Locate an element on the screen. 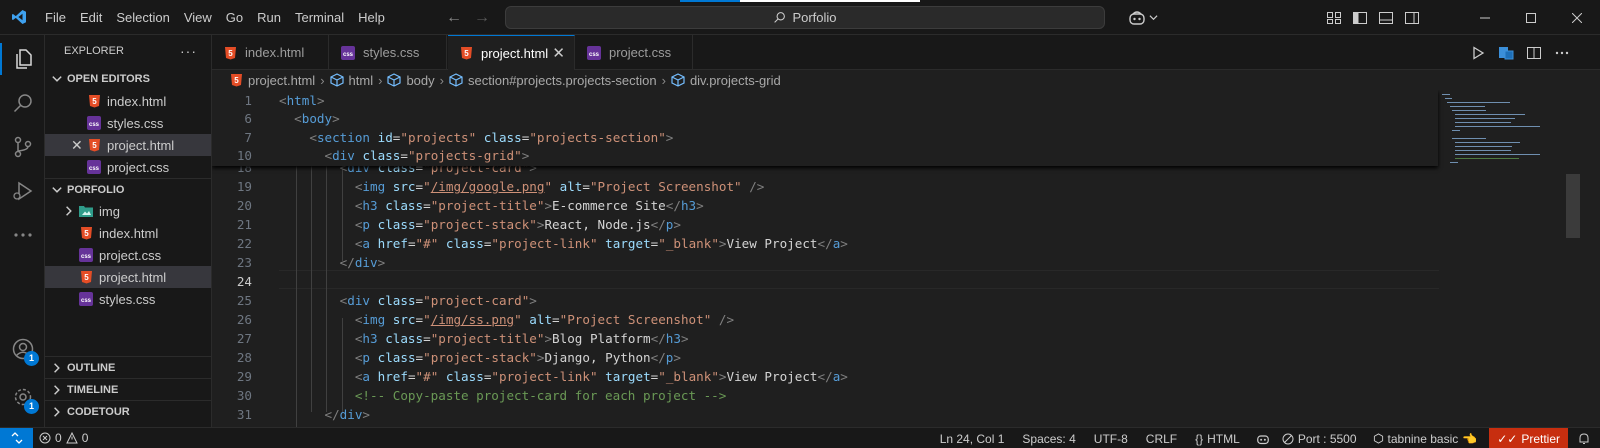 Image resolution: width=1600 pixels, height=448 pixels. code-line: 23 </div> is located at coordinates (825, 262).